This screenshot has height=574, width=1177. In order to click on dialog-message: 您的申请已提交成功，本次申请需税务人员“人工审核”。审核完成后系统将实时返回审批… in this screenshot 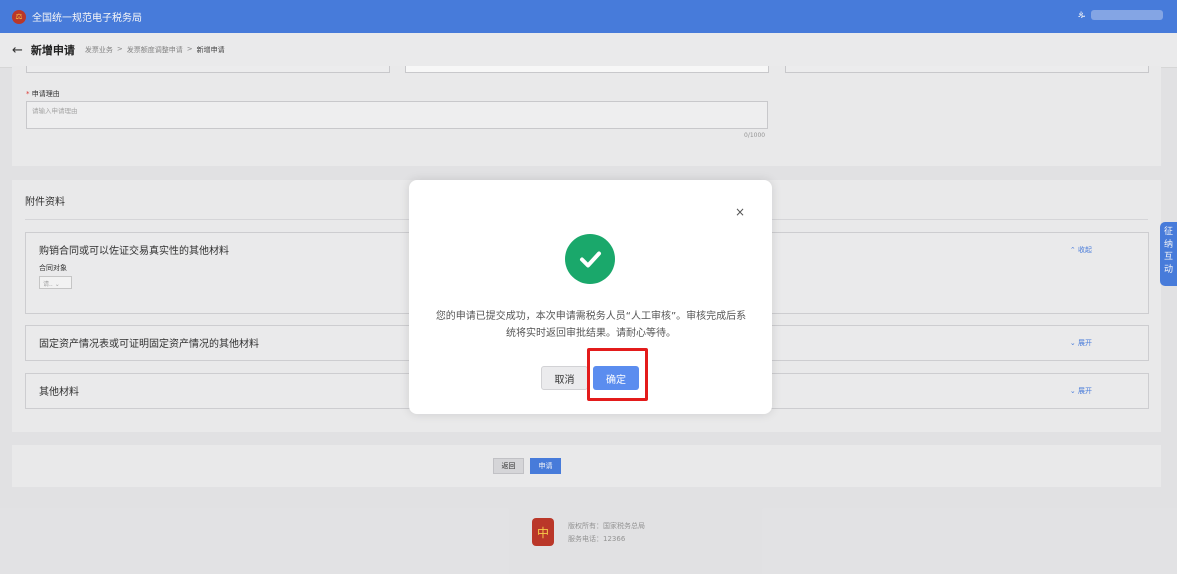, I will do `click(591, 325)`.